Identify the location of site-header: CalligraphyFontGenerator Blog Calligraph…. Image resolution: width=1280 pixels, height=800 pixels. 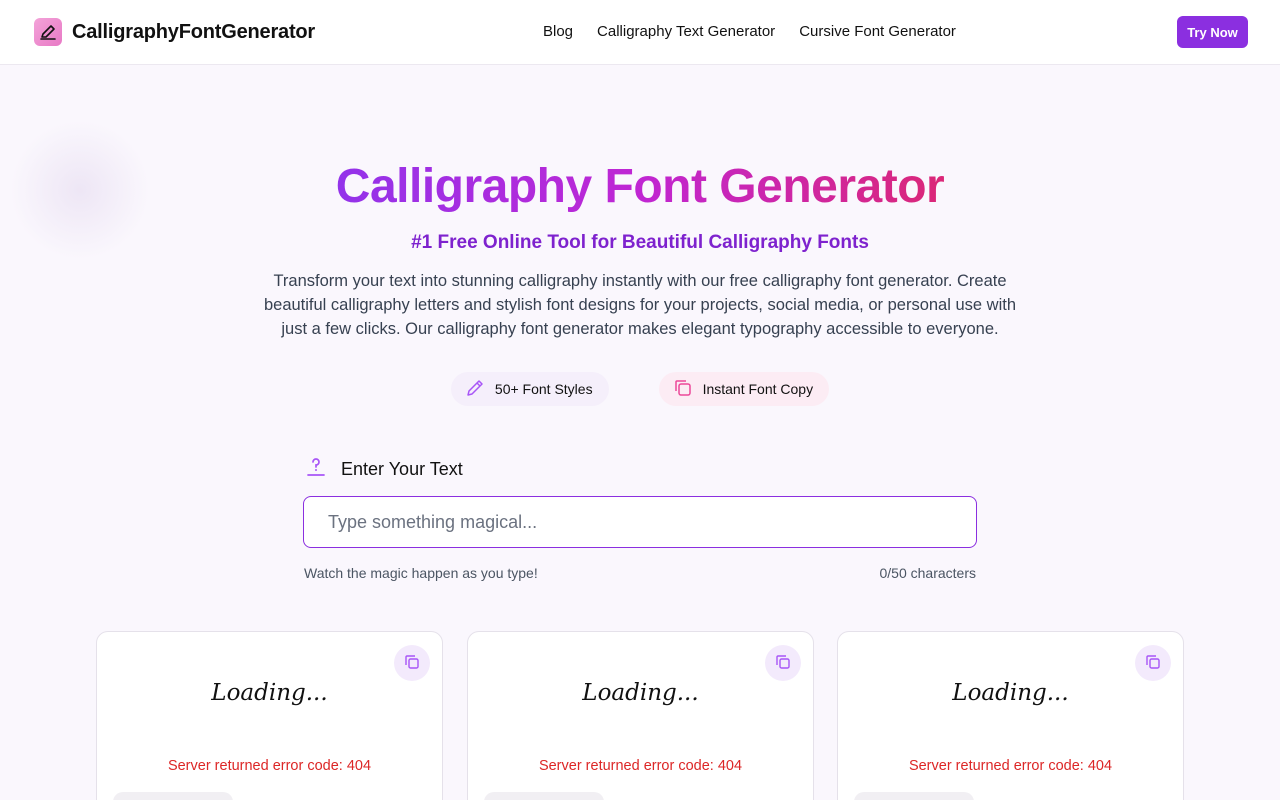
(640, 32).